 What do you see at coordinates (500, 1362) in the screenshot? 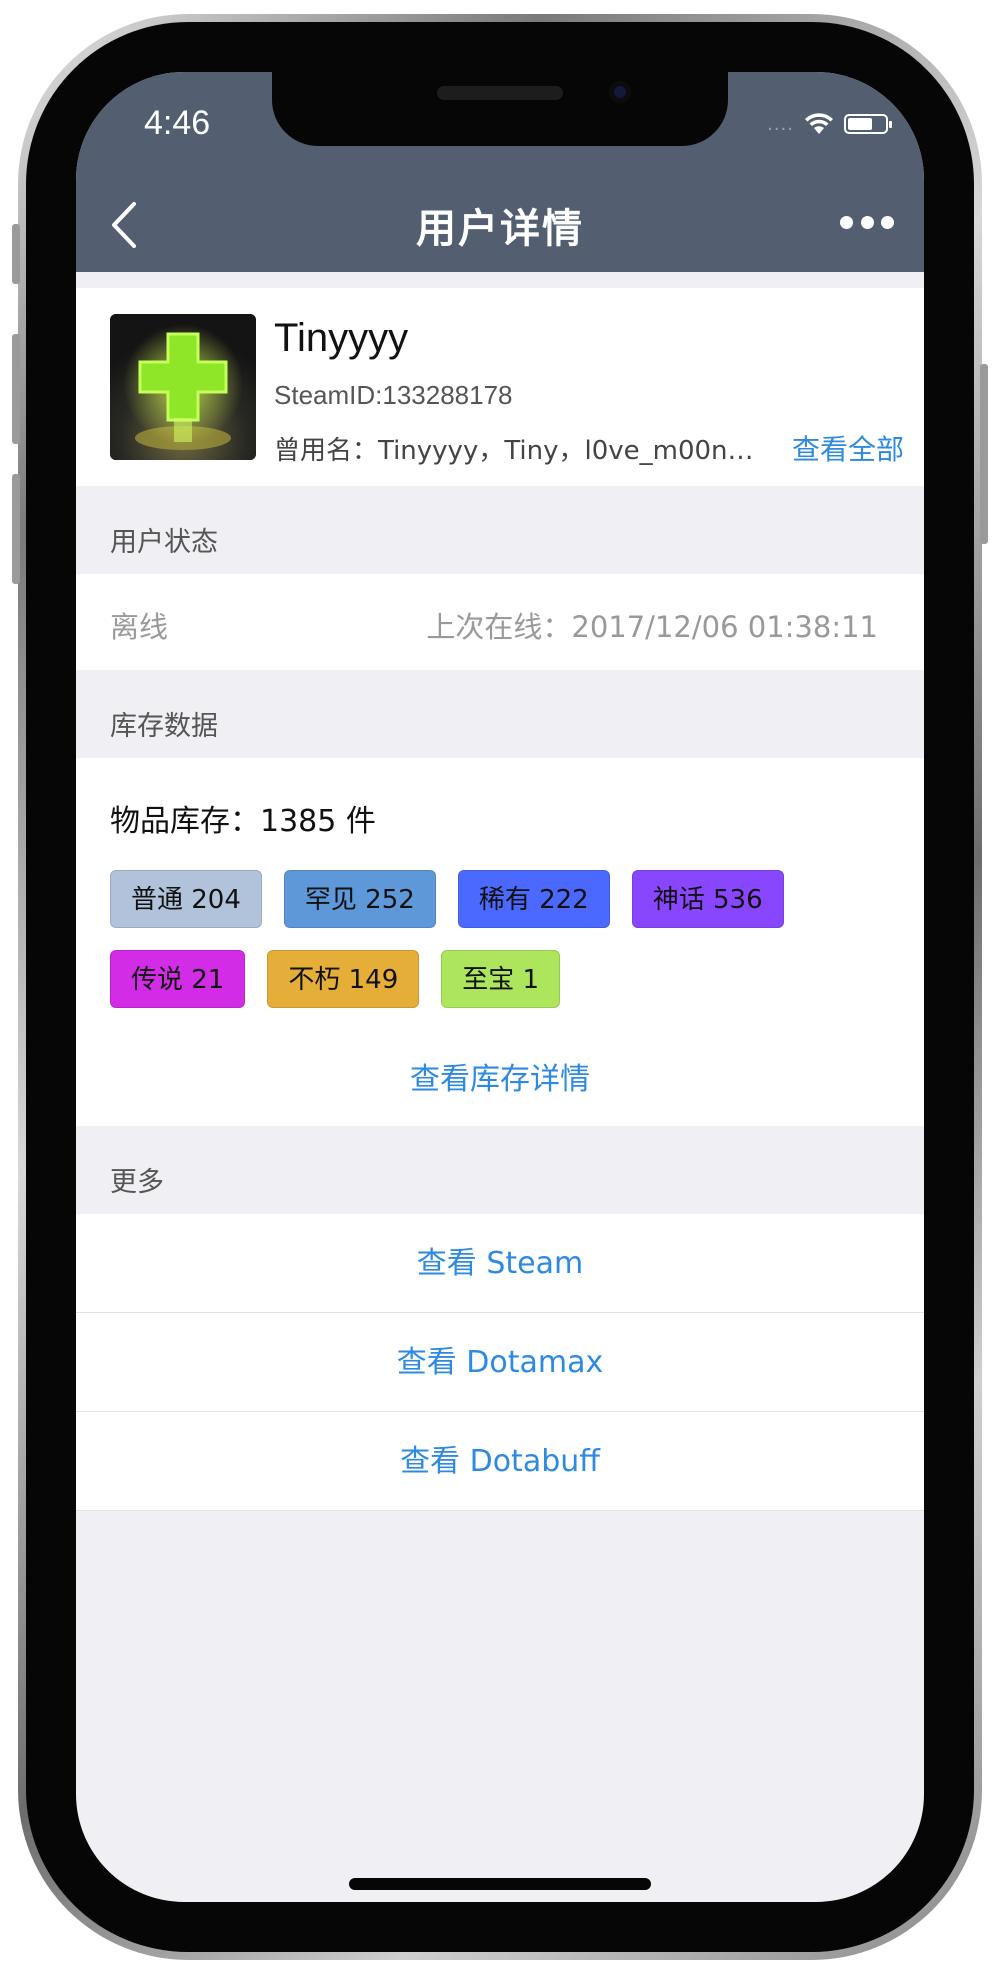
I see `view-dotamax-link: 查看 Dotamax` at bounding box center [500, 1362].